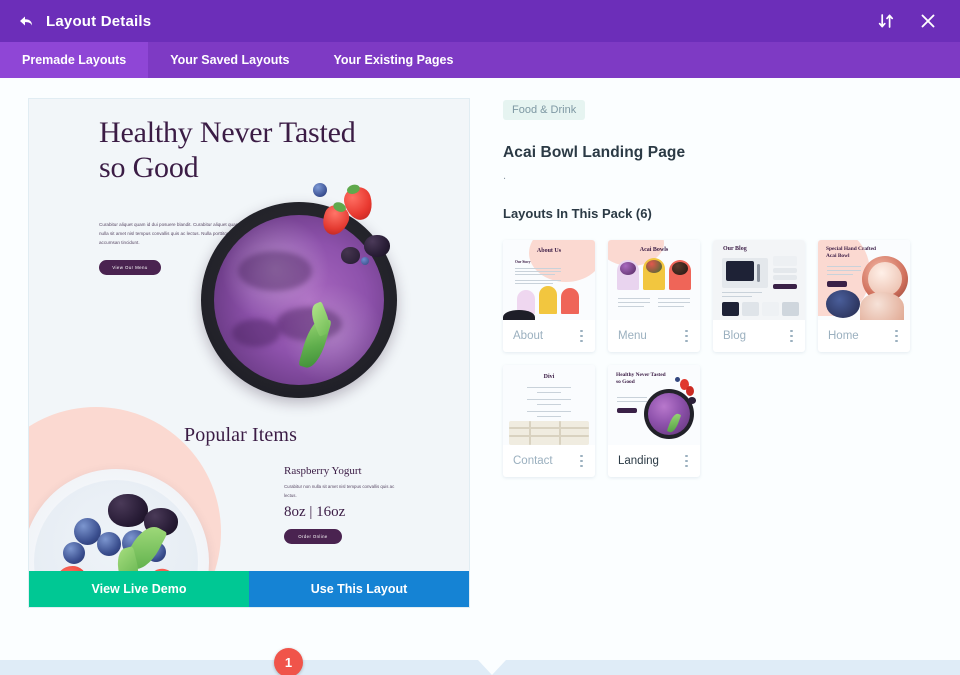 The width and height of the screenshot is (960, 675). I want to click on layout-card-about: About Us Our Story About, so click(549, 296).